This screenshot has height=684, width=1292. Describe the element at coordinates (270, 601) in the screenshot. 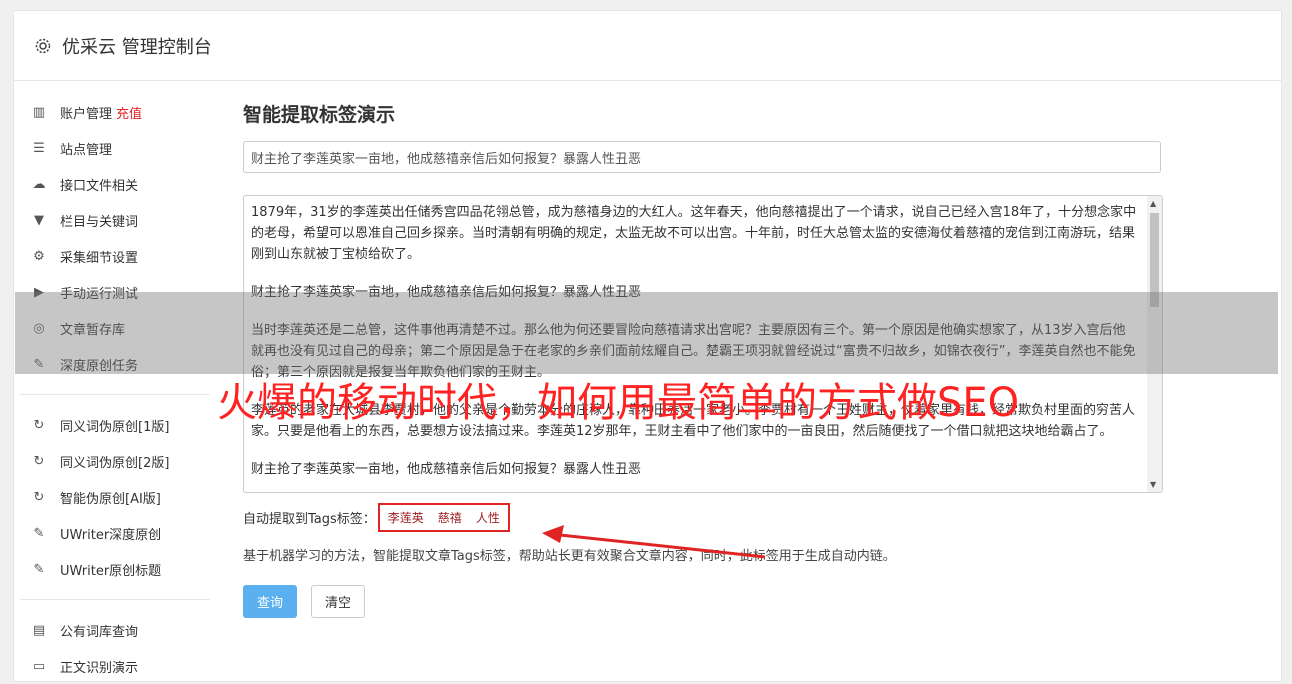

I see `query-button: 查询` at that location.